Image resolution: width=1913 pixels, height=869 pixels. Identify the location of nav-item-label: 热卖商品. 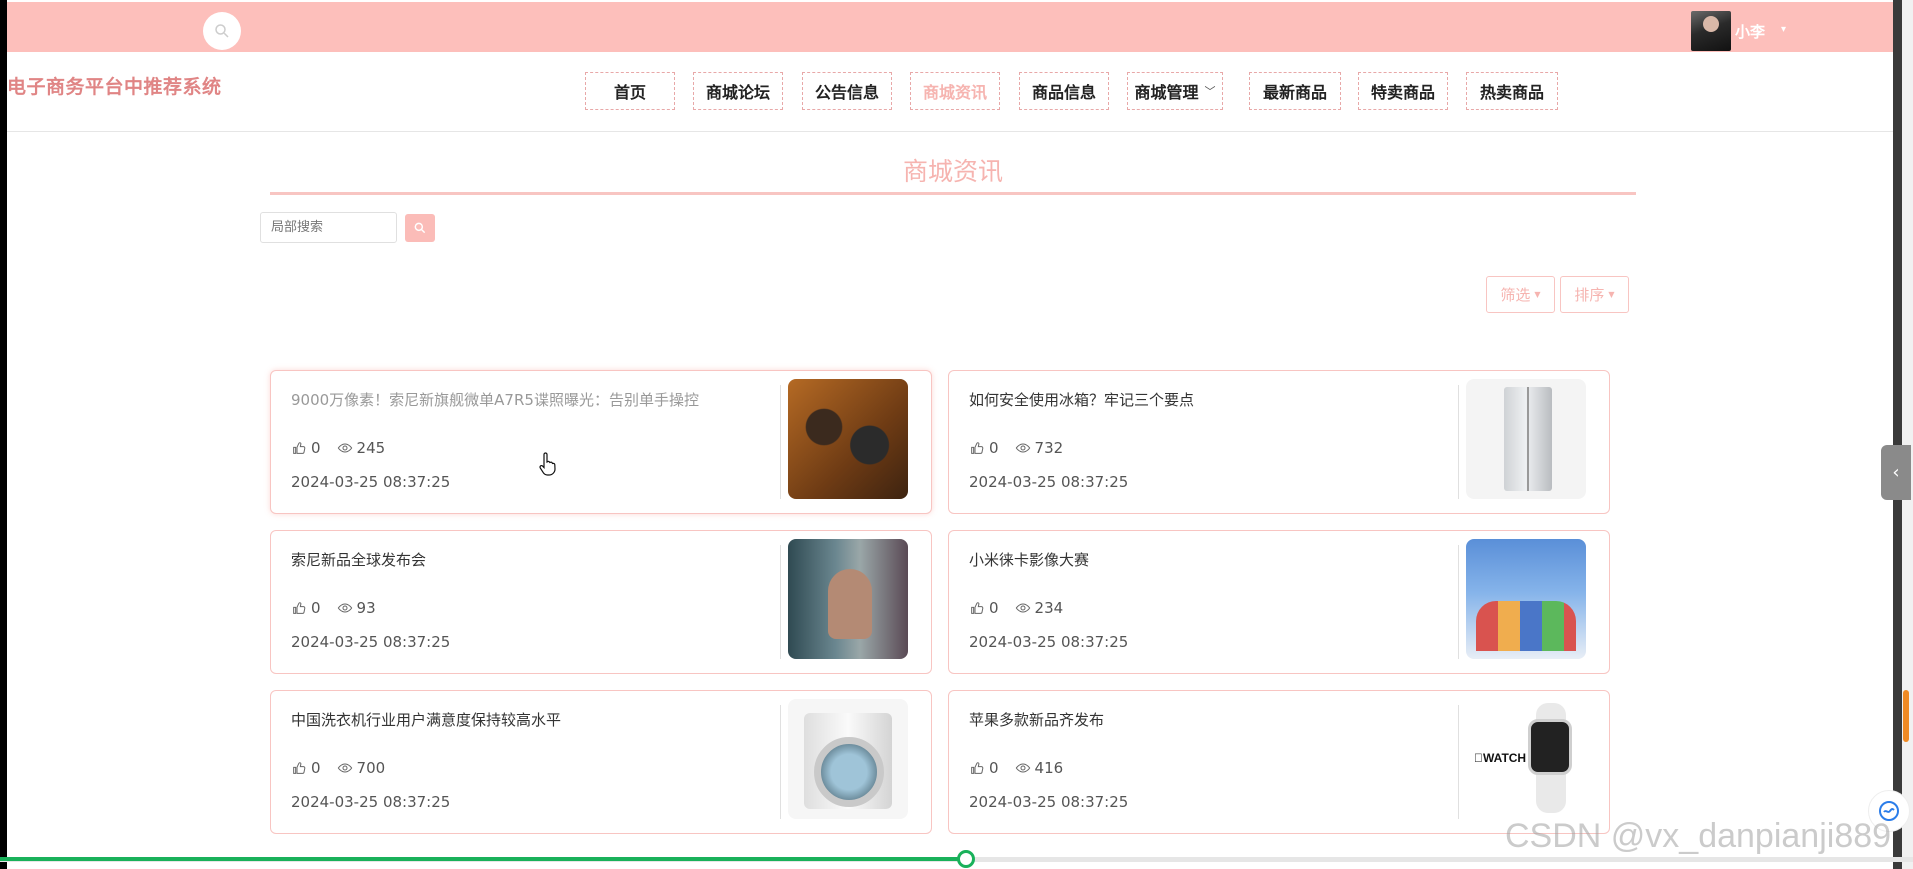
(1511, 92).